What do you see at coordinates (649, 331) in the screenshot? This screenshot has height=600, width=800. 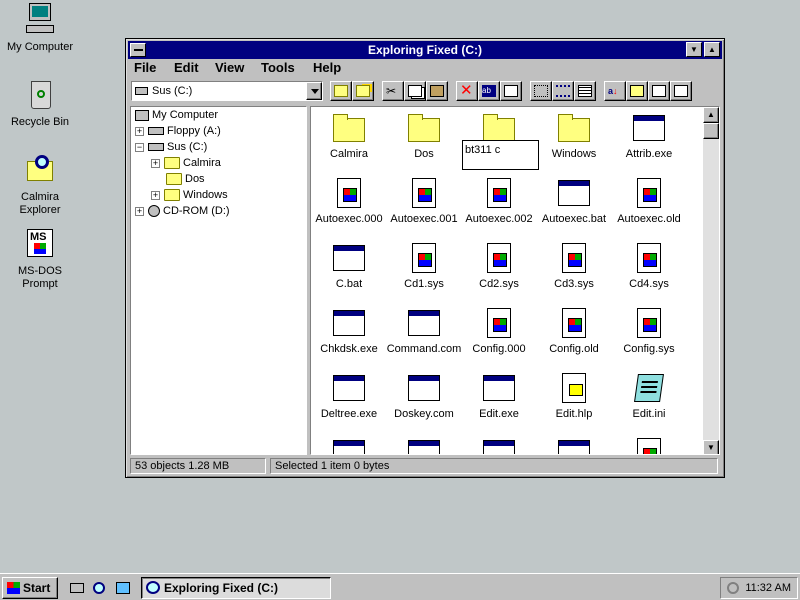 I see `file-item: Config.sys` at bounding box center [649, 331].